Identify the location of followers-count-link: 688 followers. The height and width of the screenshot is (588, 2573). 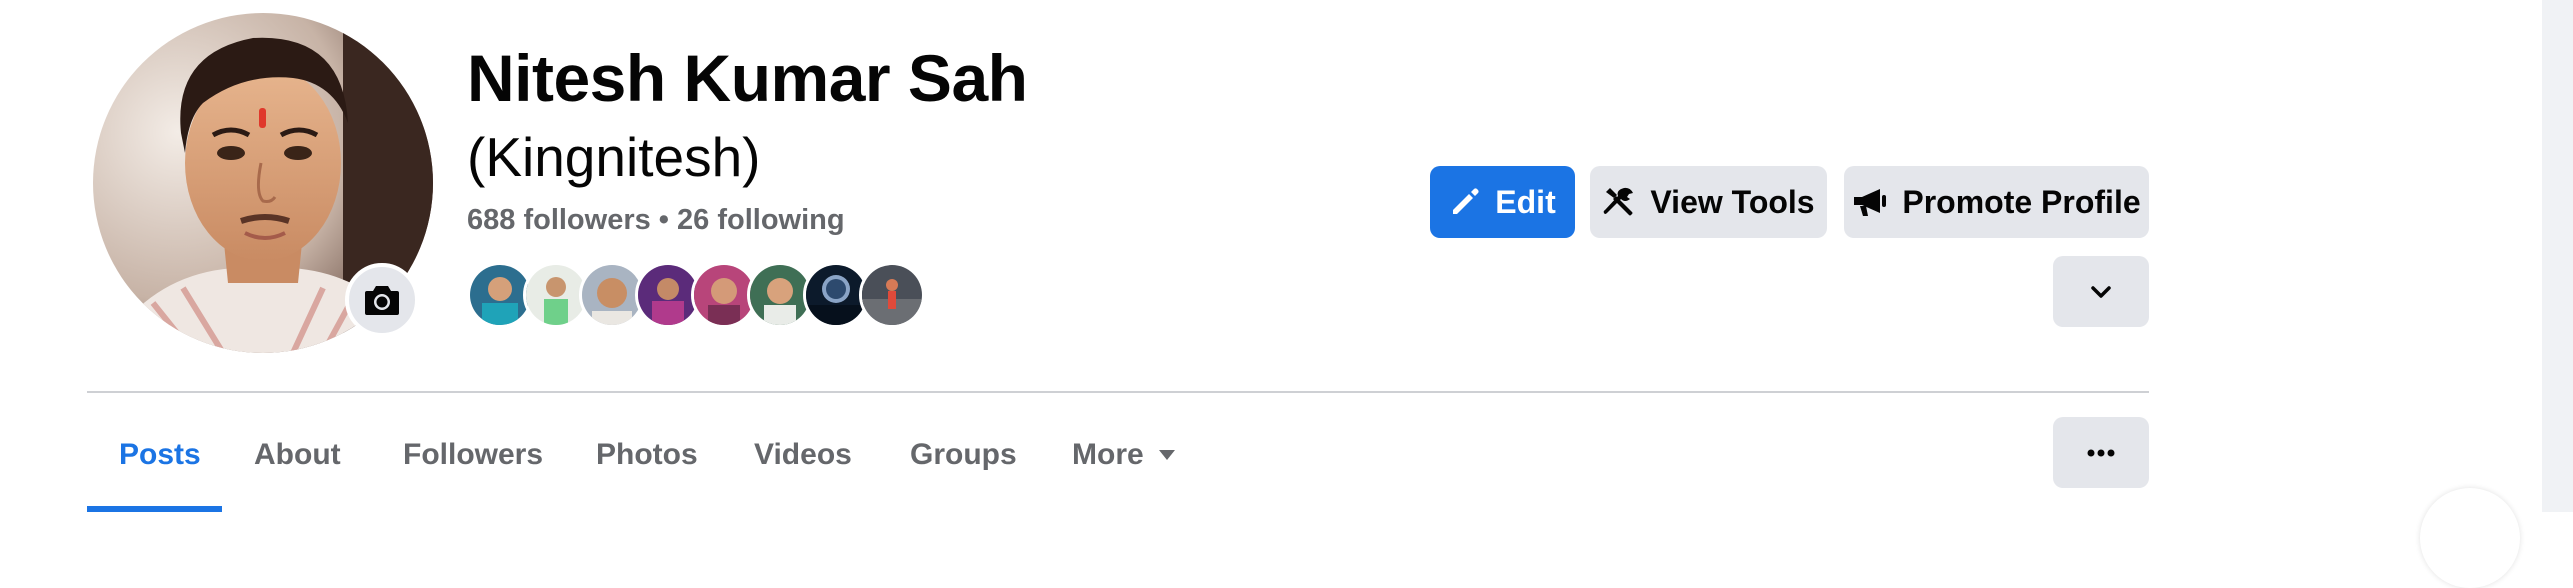
(559, 220).